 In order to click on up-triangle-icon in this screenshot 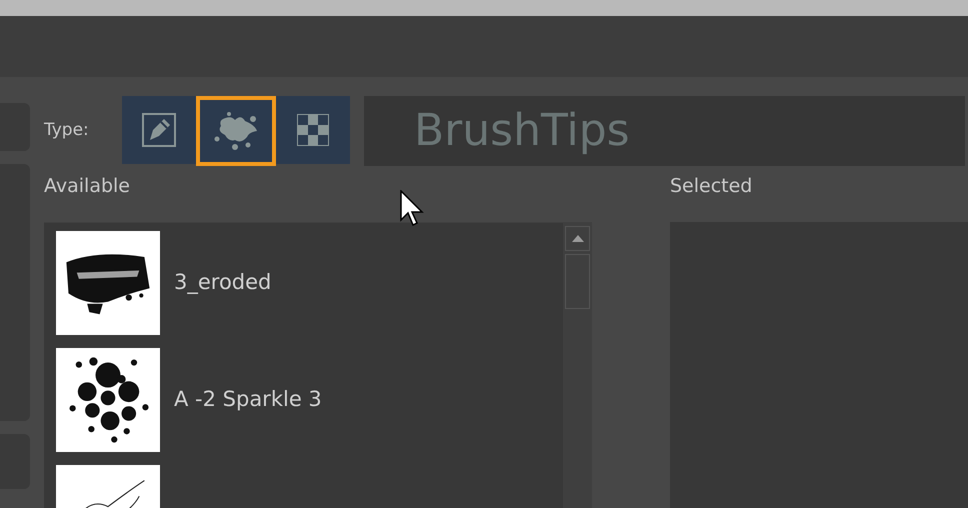, I will do `click(578, 238)`.